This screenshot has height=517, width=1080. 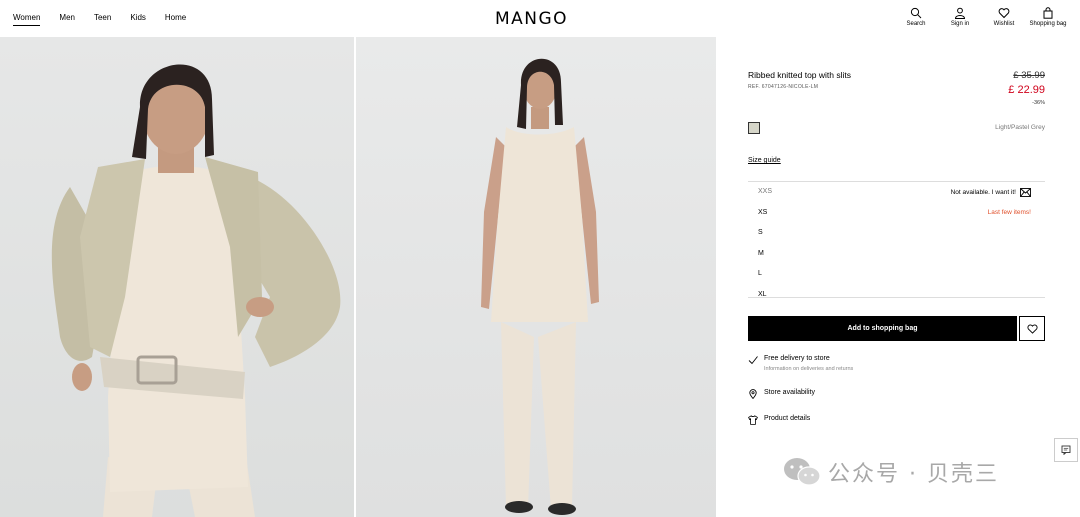 What do you see at coordinates (763, 212) in the screenshot?
I see `size-label: XS` at bounding box center [763, 212].